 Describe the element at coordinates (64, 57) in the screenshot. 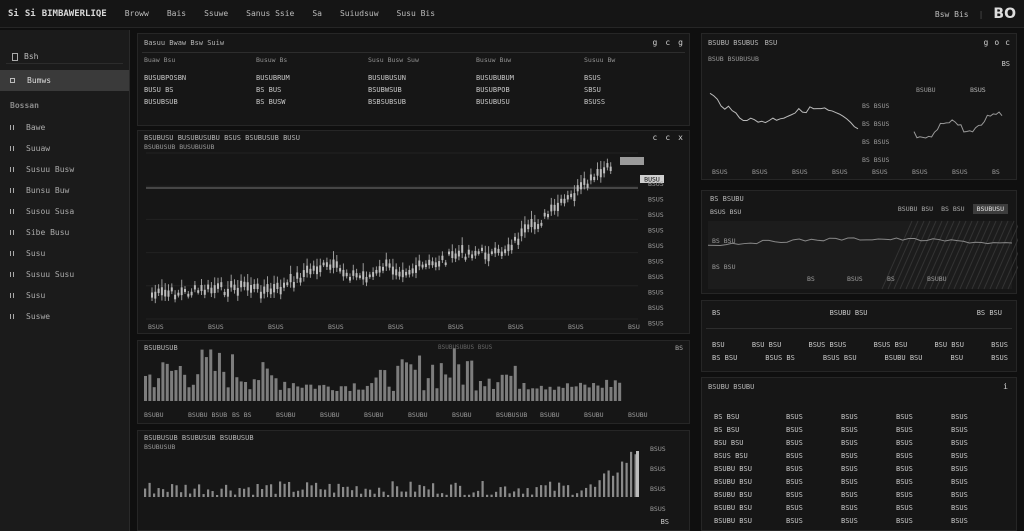

I see `sidebar-search: Bsh` at that location.